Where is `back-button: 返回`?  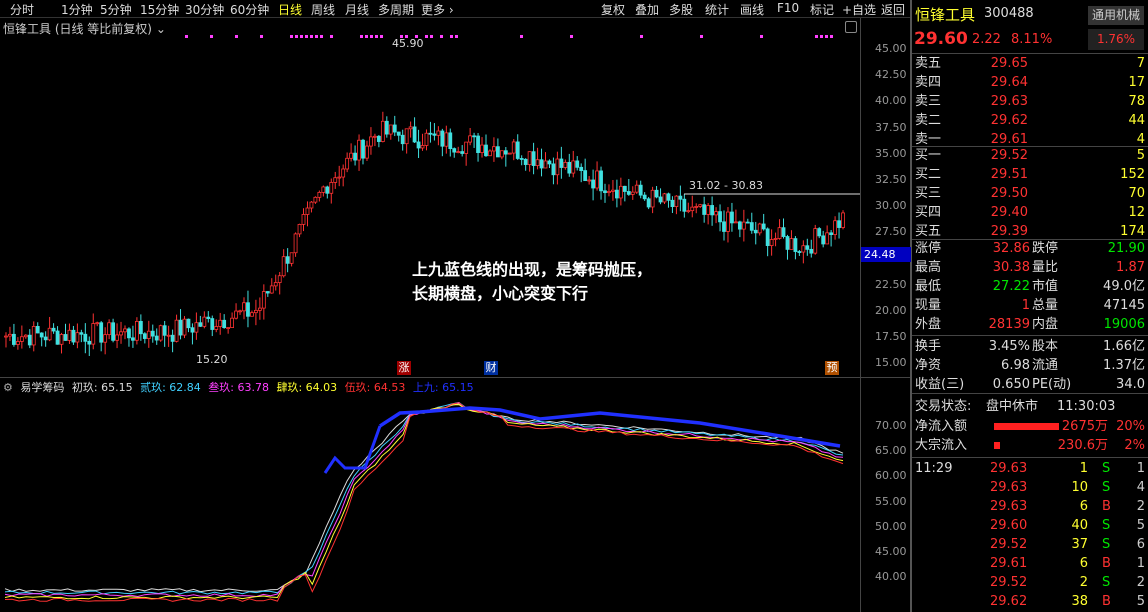 back-button: 返回 is located at coordinates (893, 9).